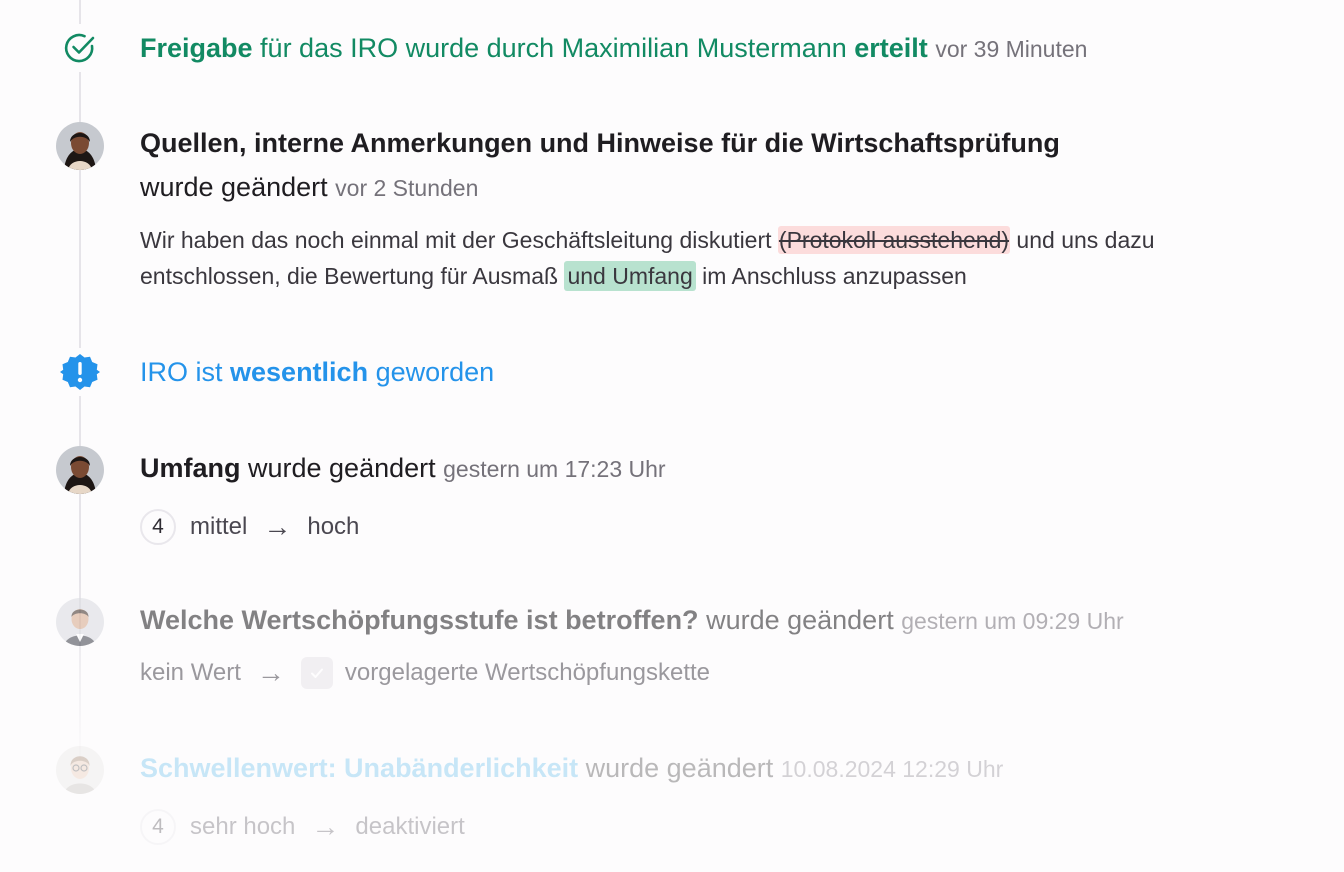 The width and height of the screenshot is (1344, 872). Describe the element at coordinates (359, 768) in the screenshot. I see `changed-field-link: Schwellenwert: Unabänderlichkeit` at that location.